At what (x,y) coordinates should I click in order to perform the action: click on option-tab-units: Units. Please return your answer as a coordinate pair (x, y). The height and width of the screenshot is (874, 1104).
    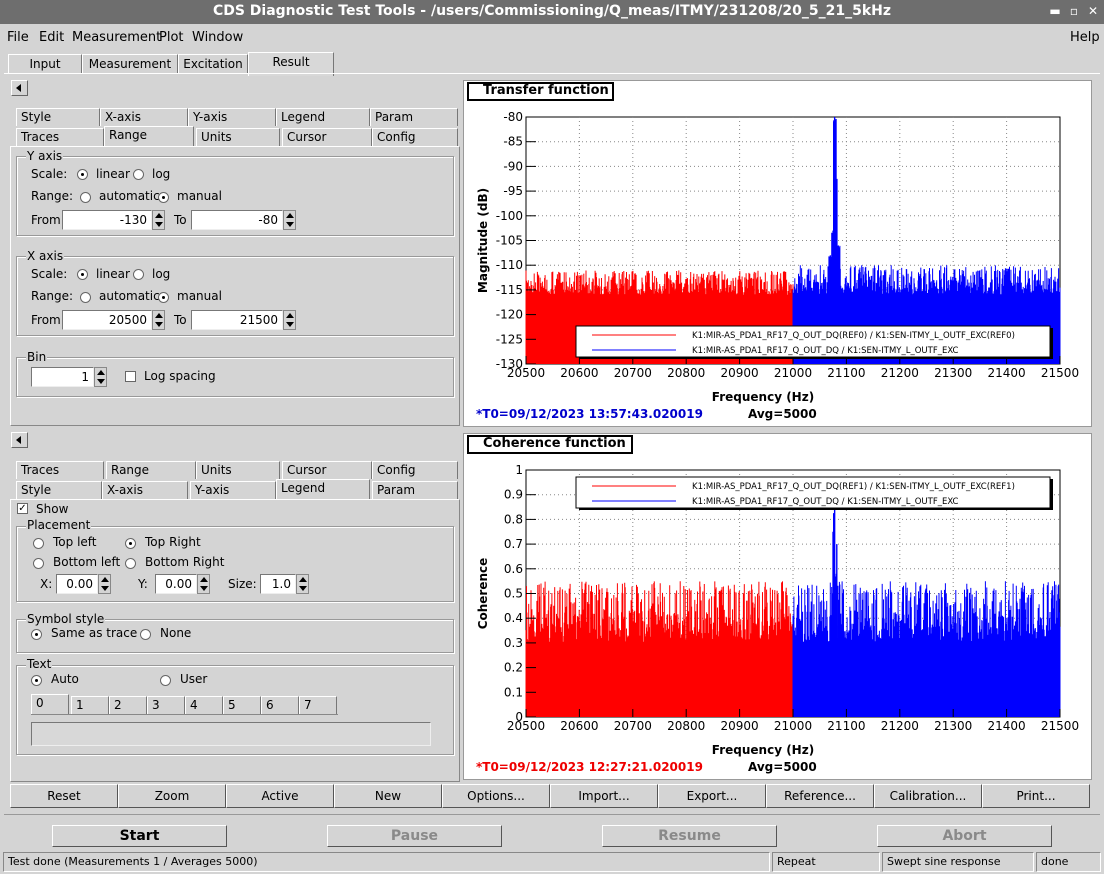
    Looking at the image, I should click on (238, 137).